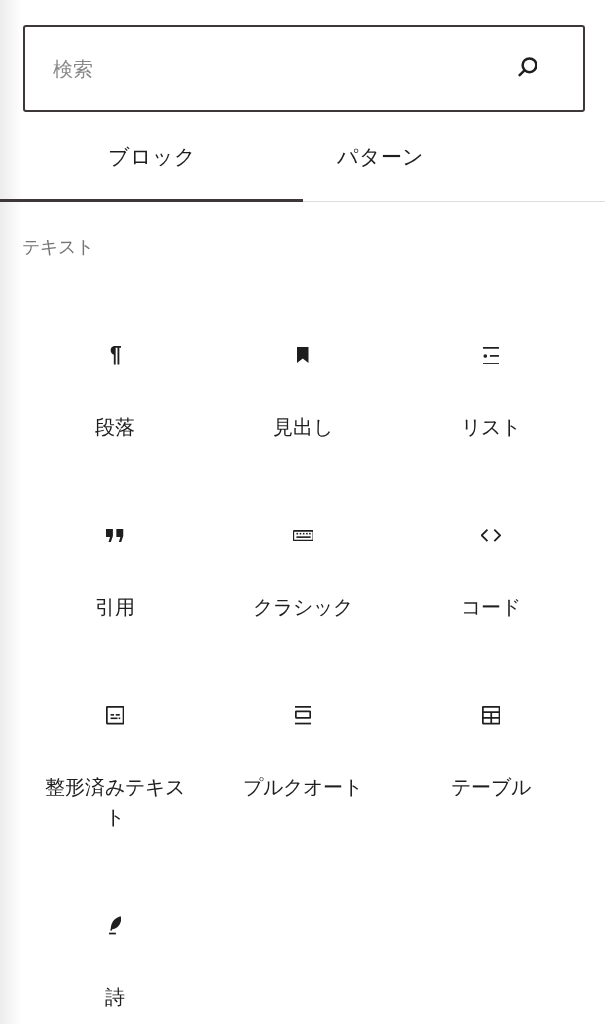 Image resolution: width=605 pixels, height=1024 pixels. What do you see at coordinates (115, 571) in the screenshot?
I see `block-item: 引用` at bounding box center [115, 571].